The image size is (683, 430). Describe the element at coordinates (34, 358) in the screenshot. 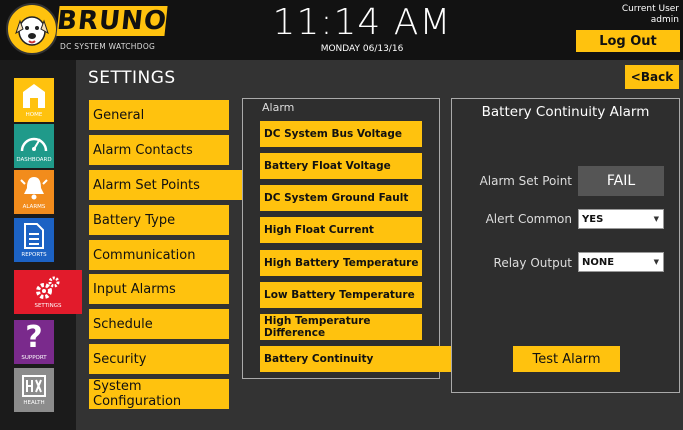

I see `sidebar-item-label: SUPPORT` at that location.